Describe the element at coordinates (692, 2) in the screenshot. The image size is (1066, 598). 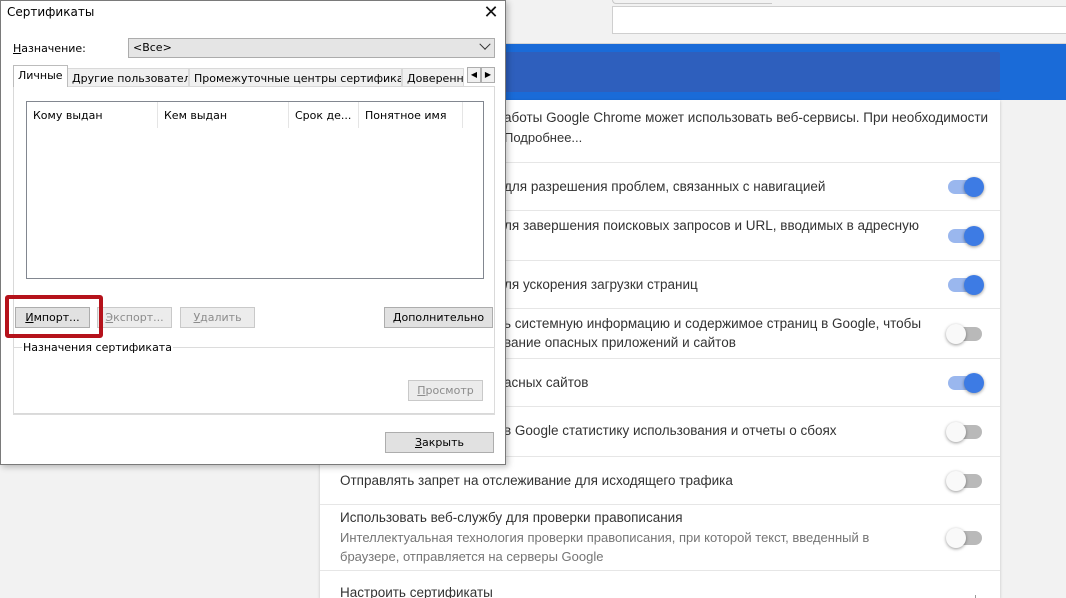
I see `tab-edge` at that location.